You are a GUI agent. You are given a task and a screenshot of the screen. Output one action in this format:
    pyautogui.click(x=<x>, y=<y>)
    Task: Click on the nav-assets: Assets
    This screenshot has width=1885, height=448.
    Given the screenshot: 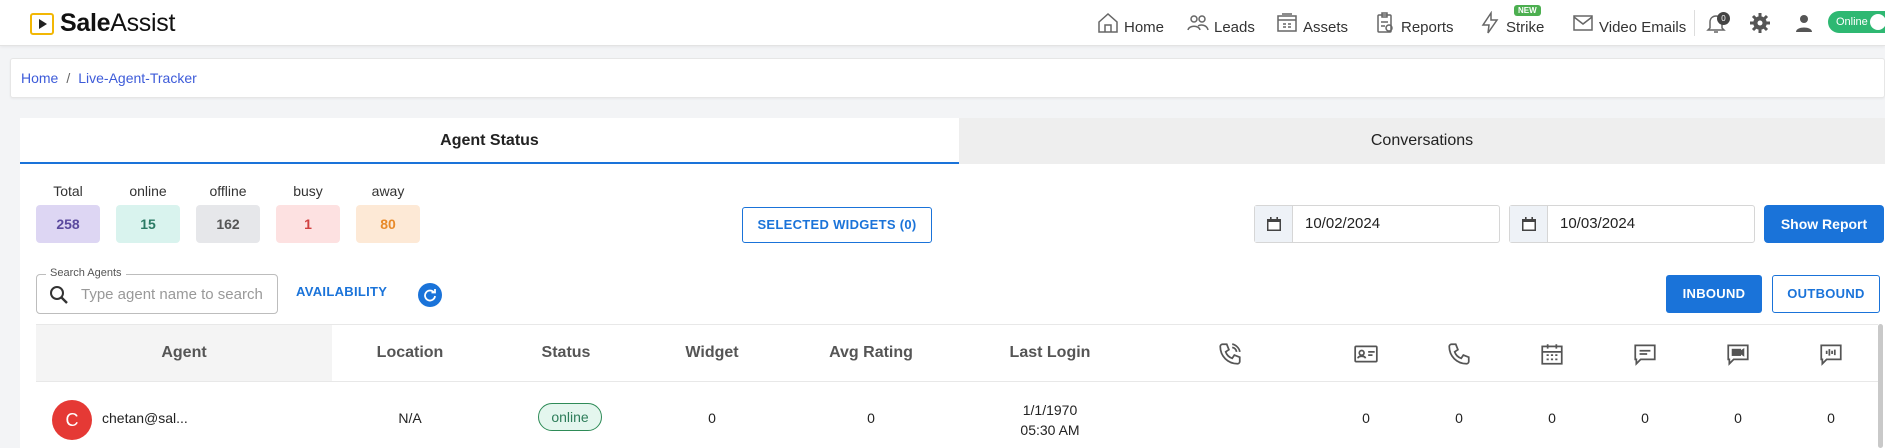 What is the action you would take?
    pyautogui.click(x=1311, y=23)
    